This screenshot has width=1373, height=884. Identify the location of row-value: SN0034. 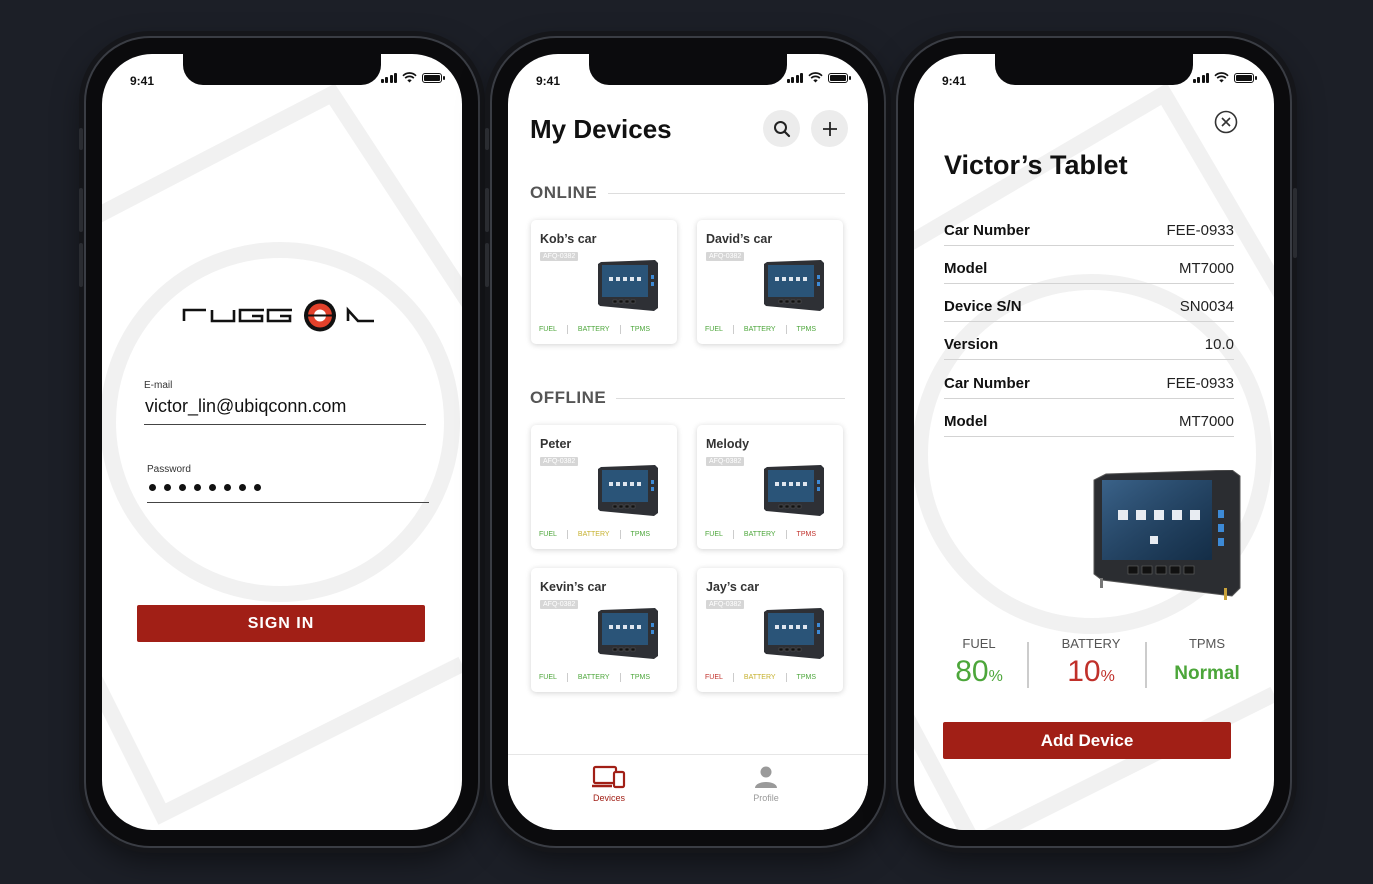
(1206, 306).